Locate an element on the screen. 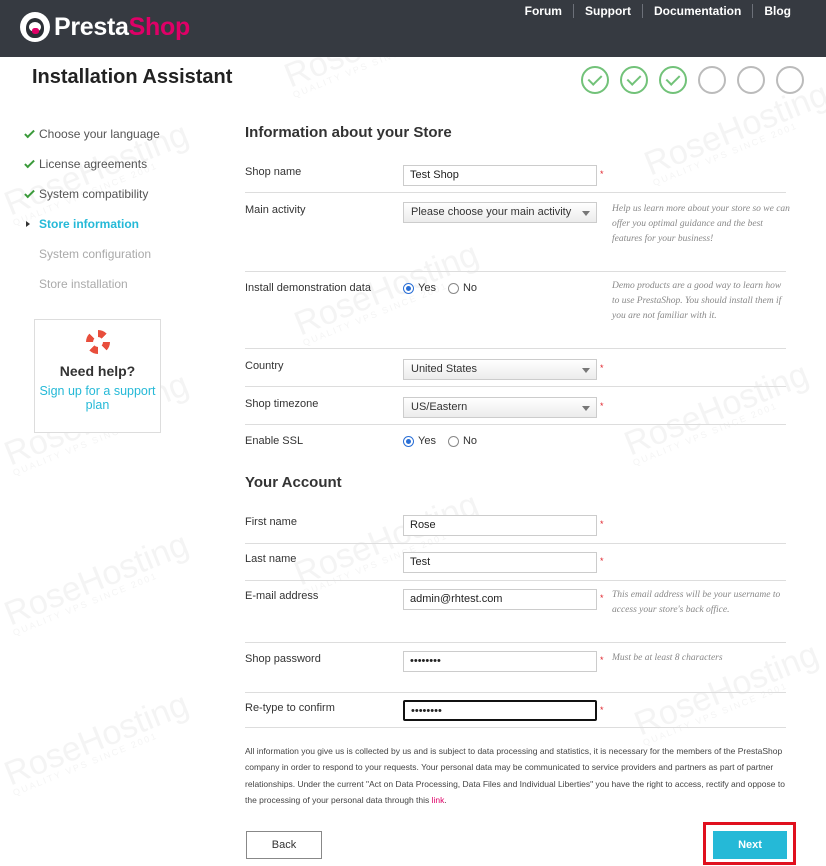 The image size is (826, 866). demo-data-yes-radio is located at coordinates (408, 288).